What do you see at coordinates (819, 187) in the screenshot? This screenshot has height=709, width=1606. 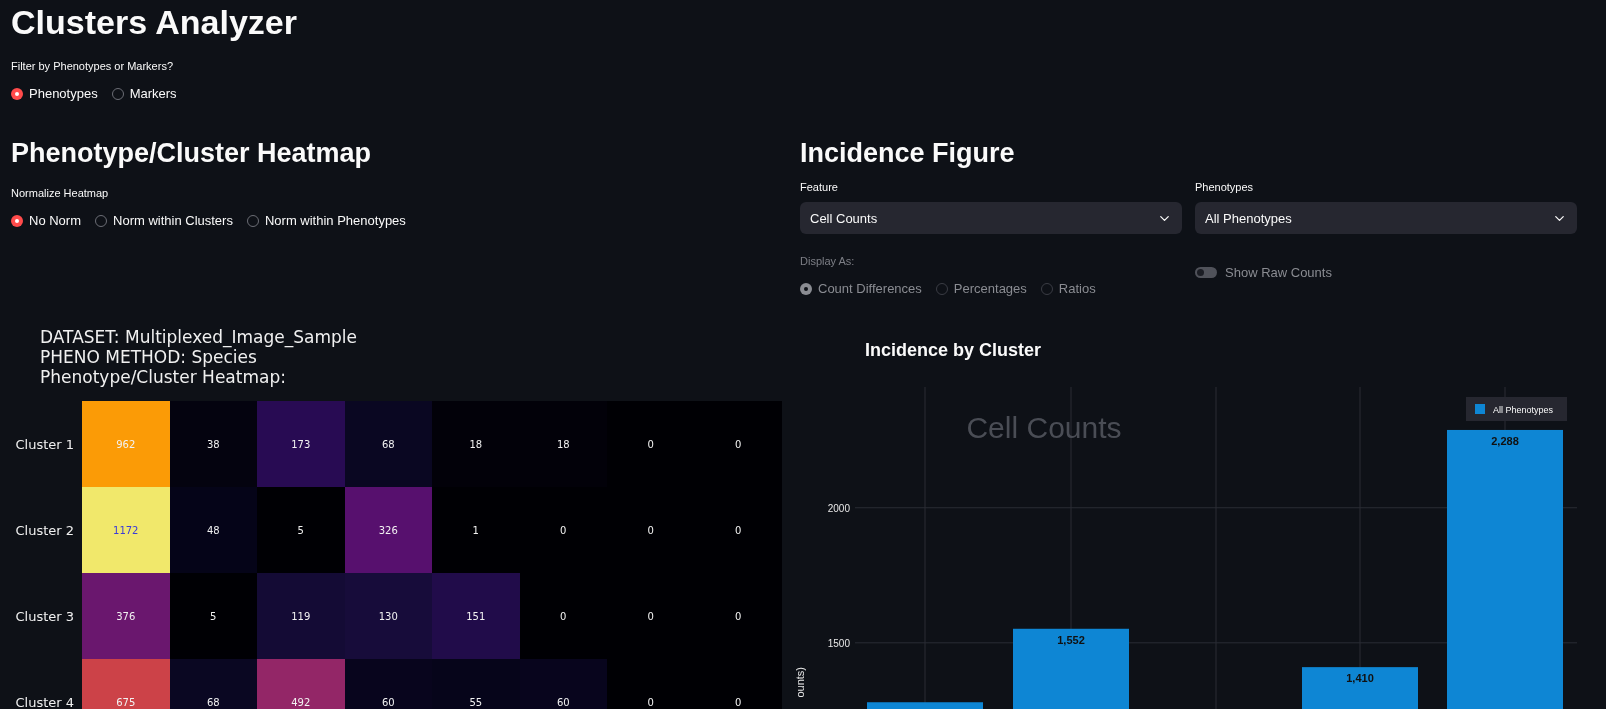 I see `select-label: Feature` at bounding box center [819, 187].